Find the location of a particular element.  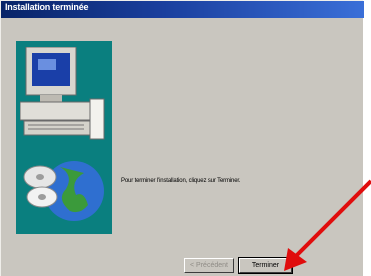

red-arrow-icon is located at coordinates (327, 225).